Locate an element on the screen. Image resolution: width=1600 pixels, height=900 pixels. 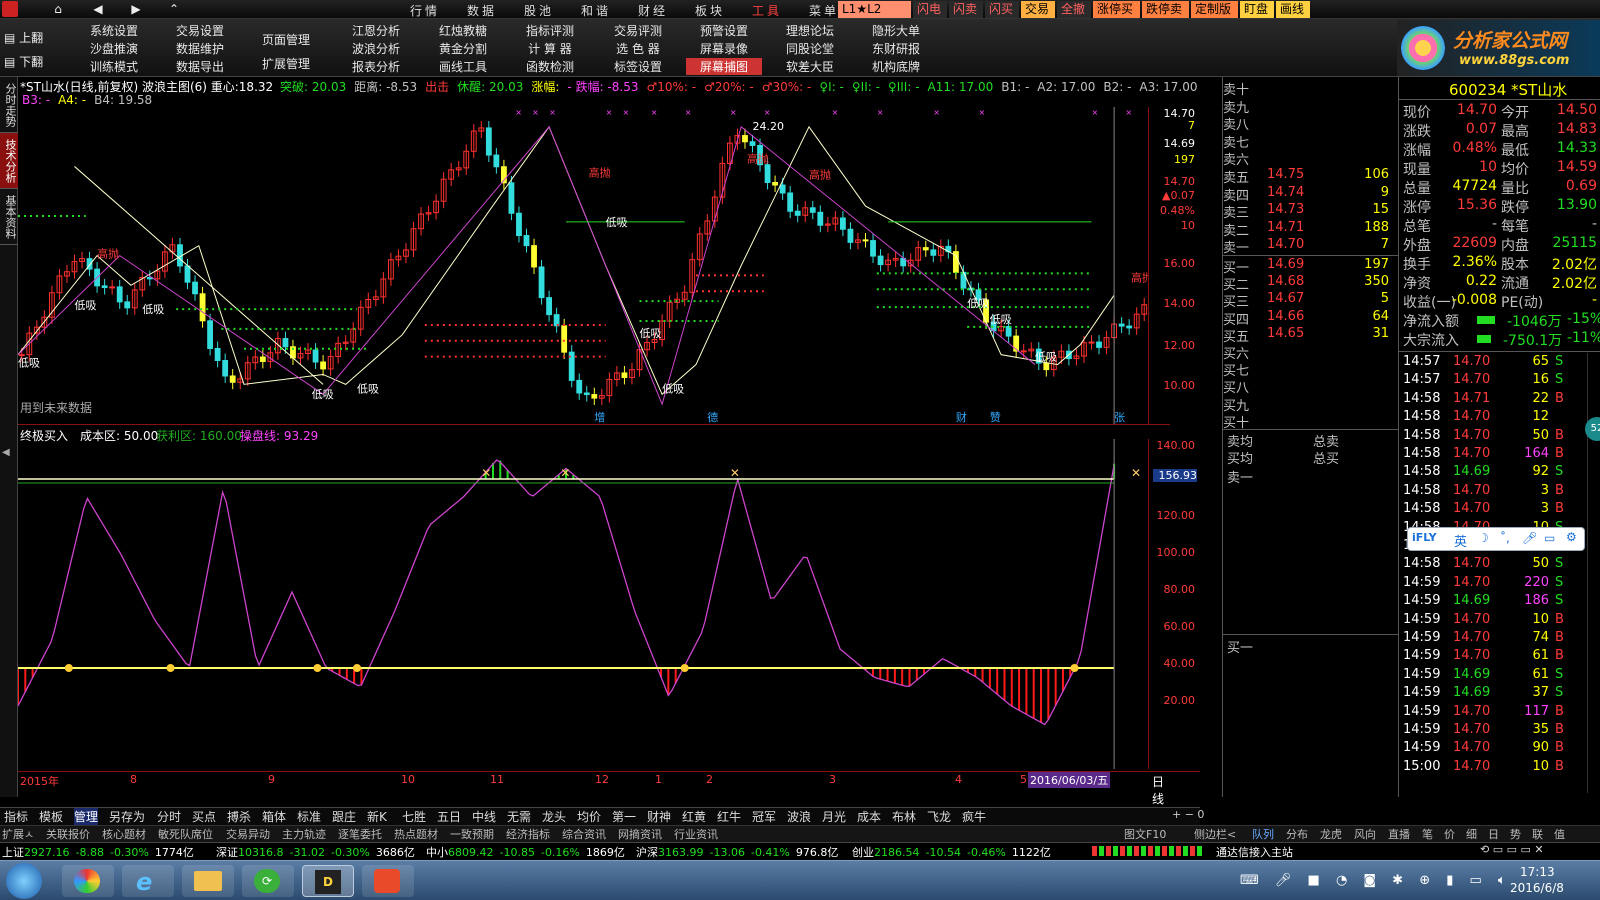
indicator-tab: 标准 is located at coordinates (309, 817).